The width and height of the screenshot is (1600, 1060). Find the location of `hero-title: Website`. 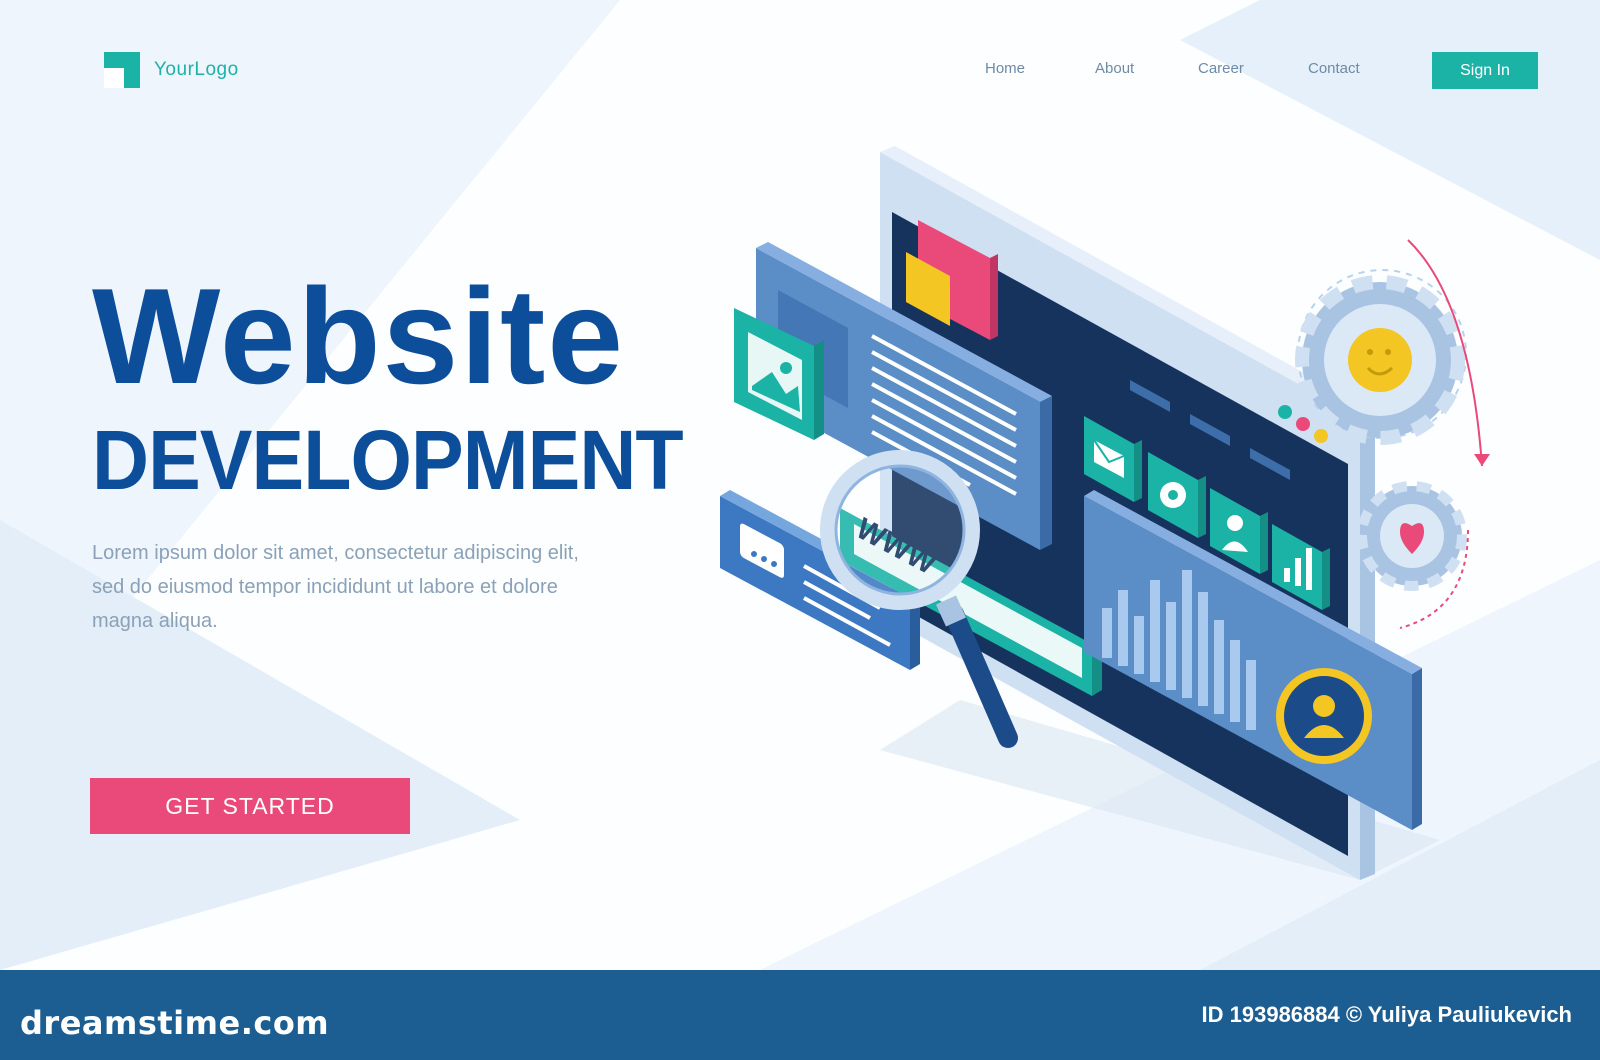

hero-title: Website is located at coordinates (358, 336).